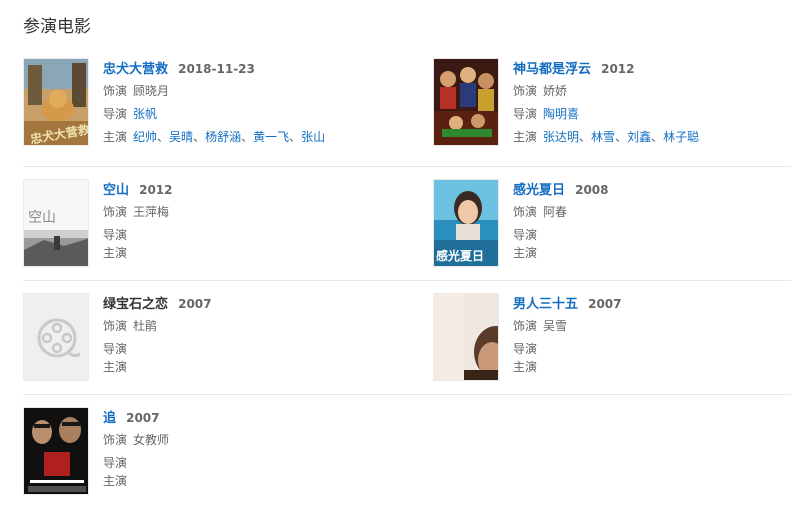 The width and height of the screenshot is (791, 505). I want to click on movie-item: 空山 空山 2012 饰演 王萍梅 导演 主演, so click(193, 225).